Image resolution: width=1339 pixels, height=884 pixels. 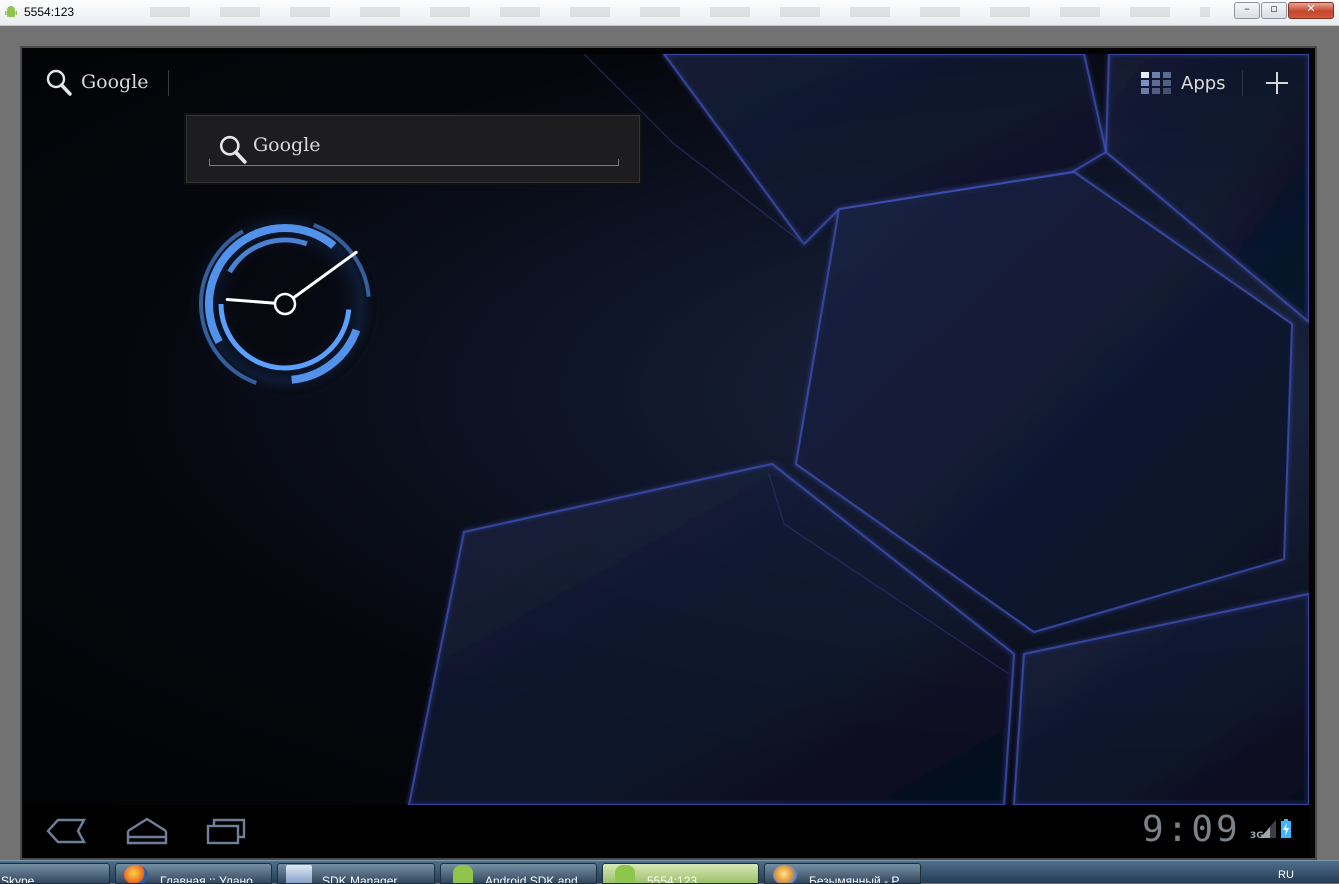 What do you see at coordinates (55, 873) in the screenshot?
I see `taskbar-item-skype: Skype` at bounding box center [55, 873].